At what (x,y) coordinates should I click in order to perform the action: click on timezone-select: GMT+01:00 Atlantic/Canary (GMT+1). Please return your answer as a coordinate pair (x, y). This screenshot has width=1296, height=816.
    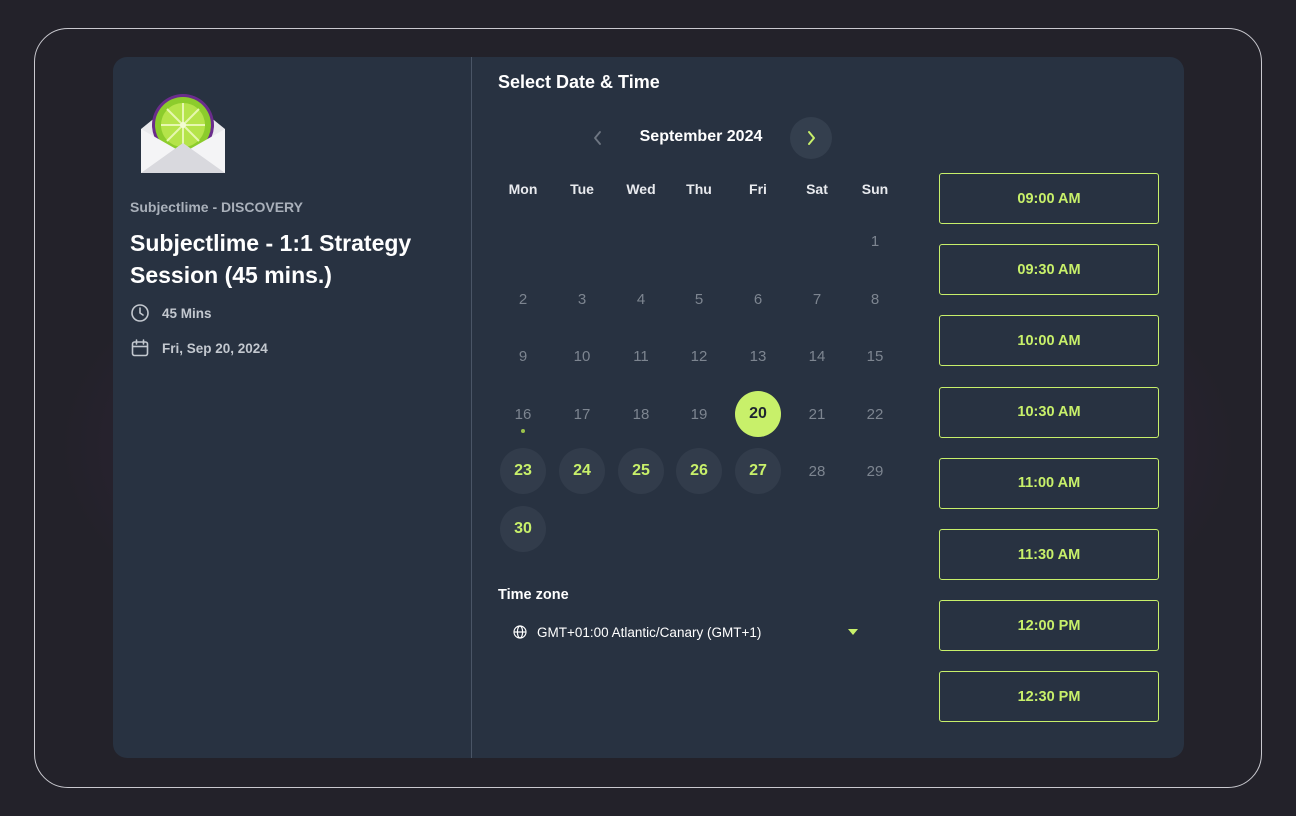
    Looking at the image, I should click on (685, 632).